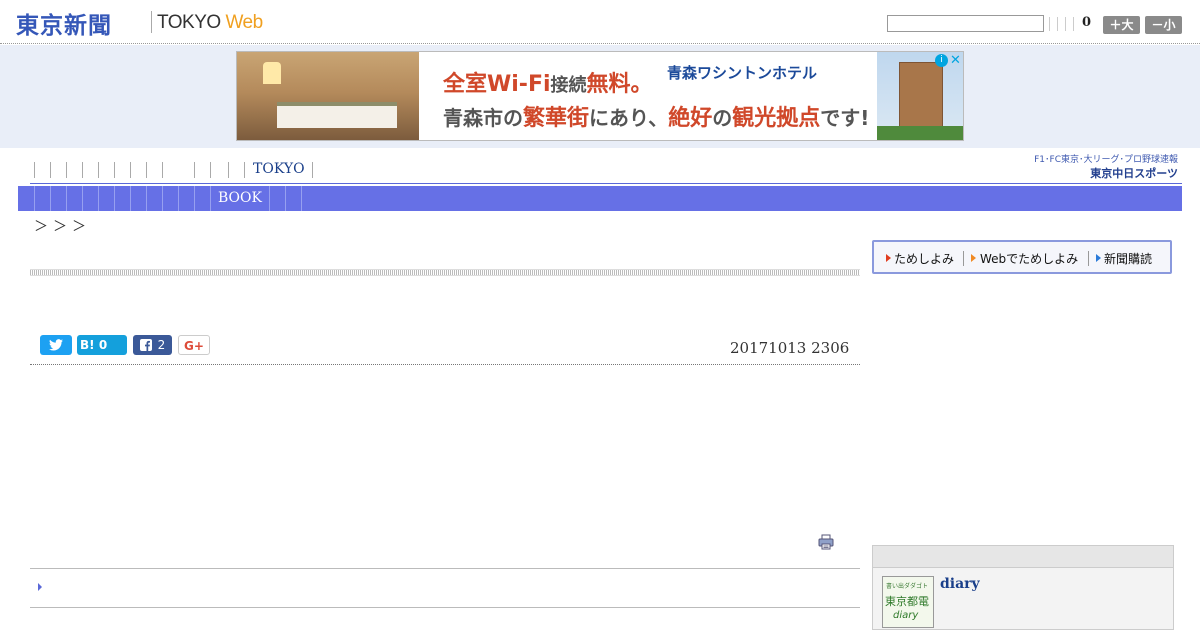 The width and height of the screenshot is (1200, 630). I want to click on bed-shape, so click(337, 115).